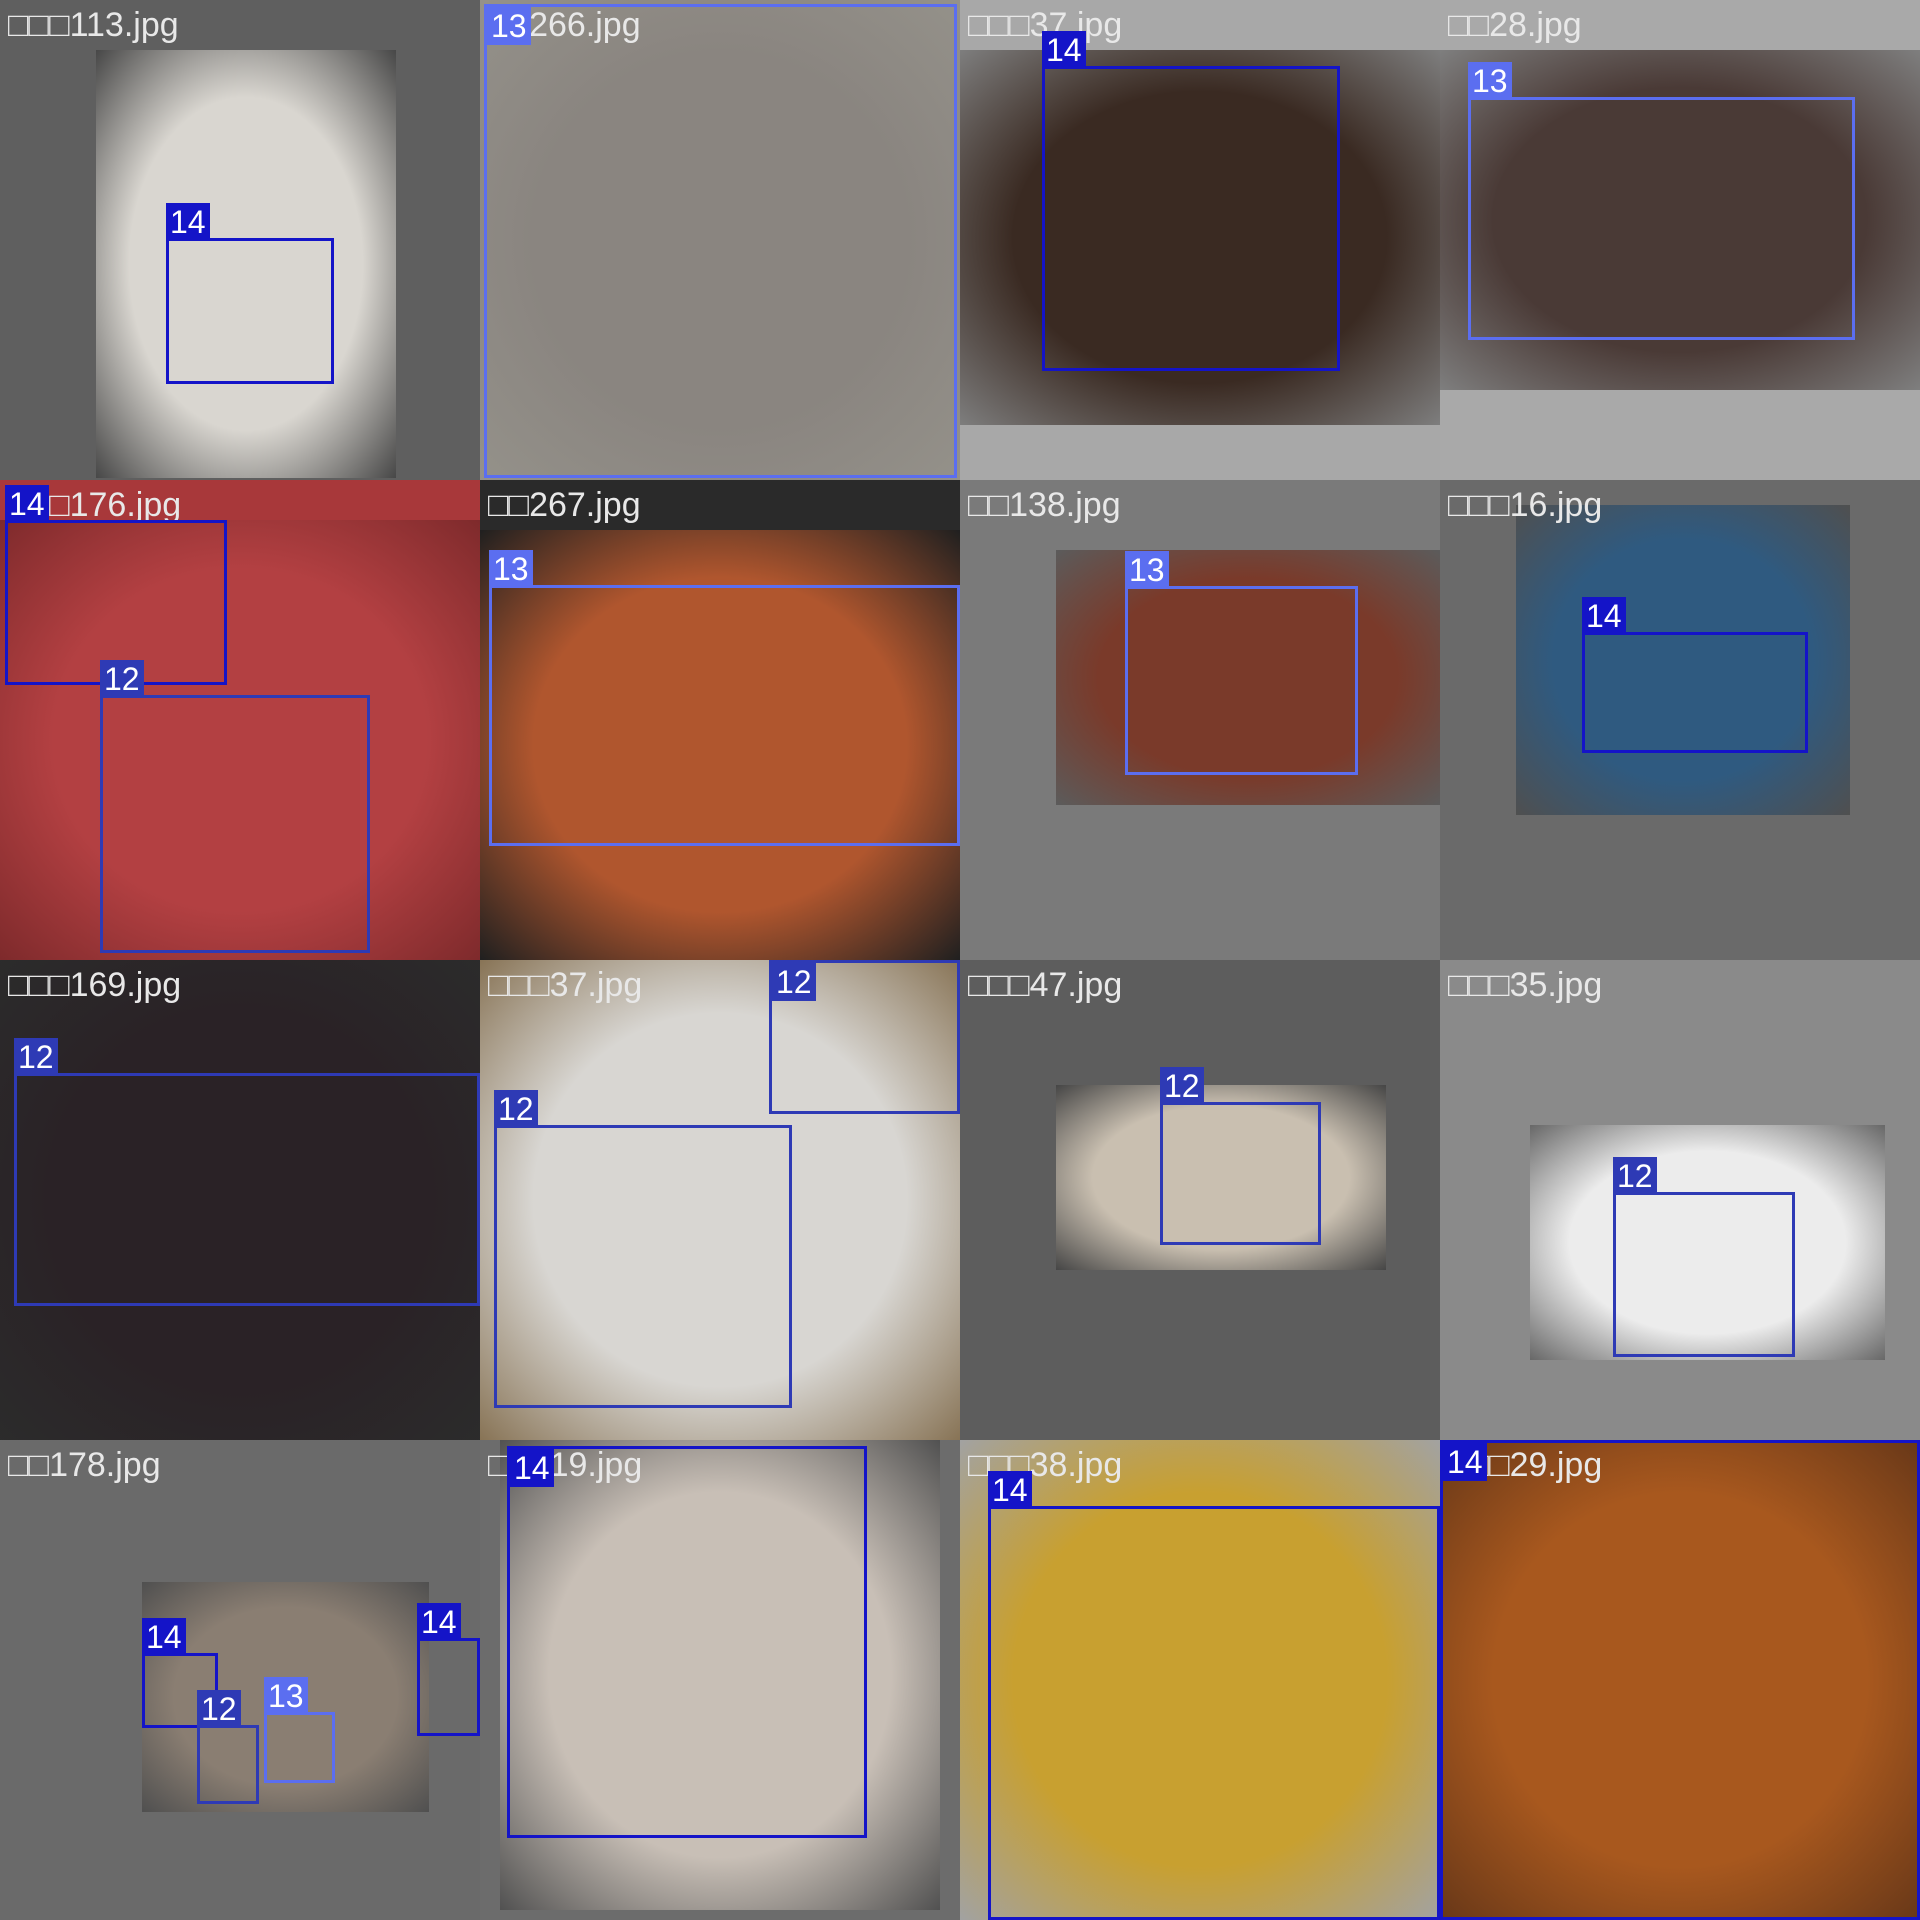 The width and height of the screenshot is (1920, 1920). Describe the element at coordinates (1525, 505) in the screenshot. I see `image-filename: □□□16.jpg` at that location.